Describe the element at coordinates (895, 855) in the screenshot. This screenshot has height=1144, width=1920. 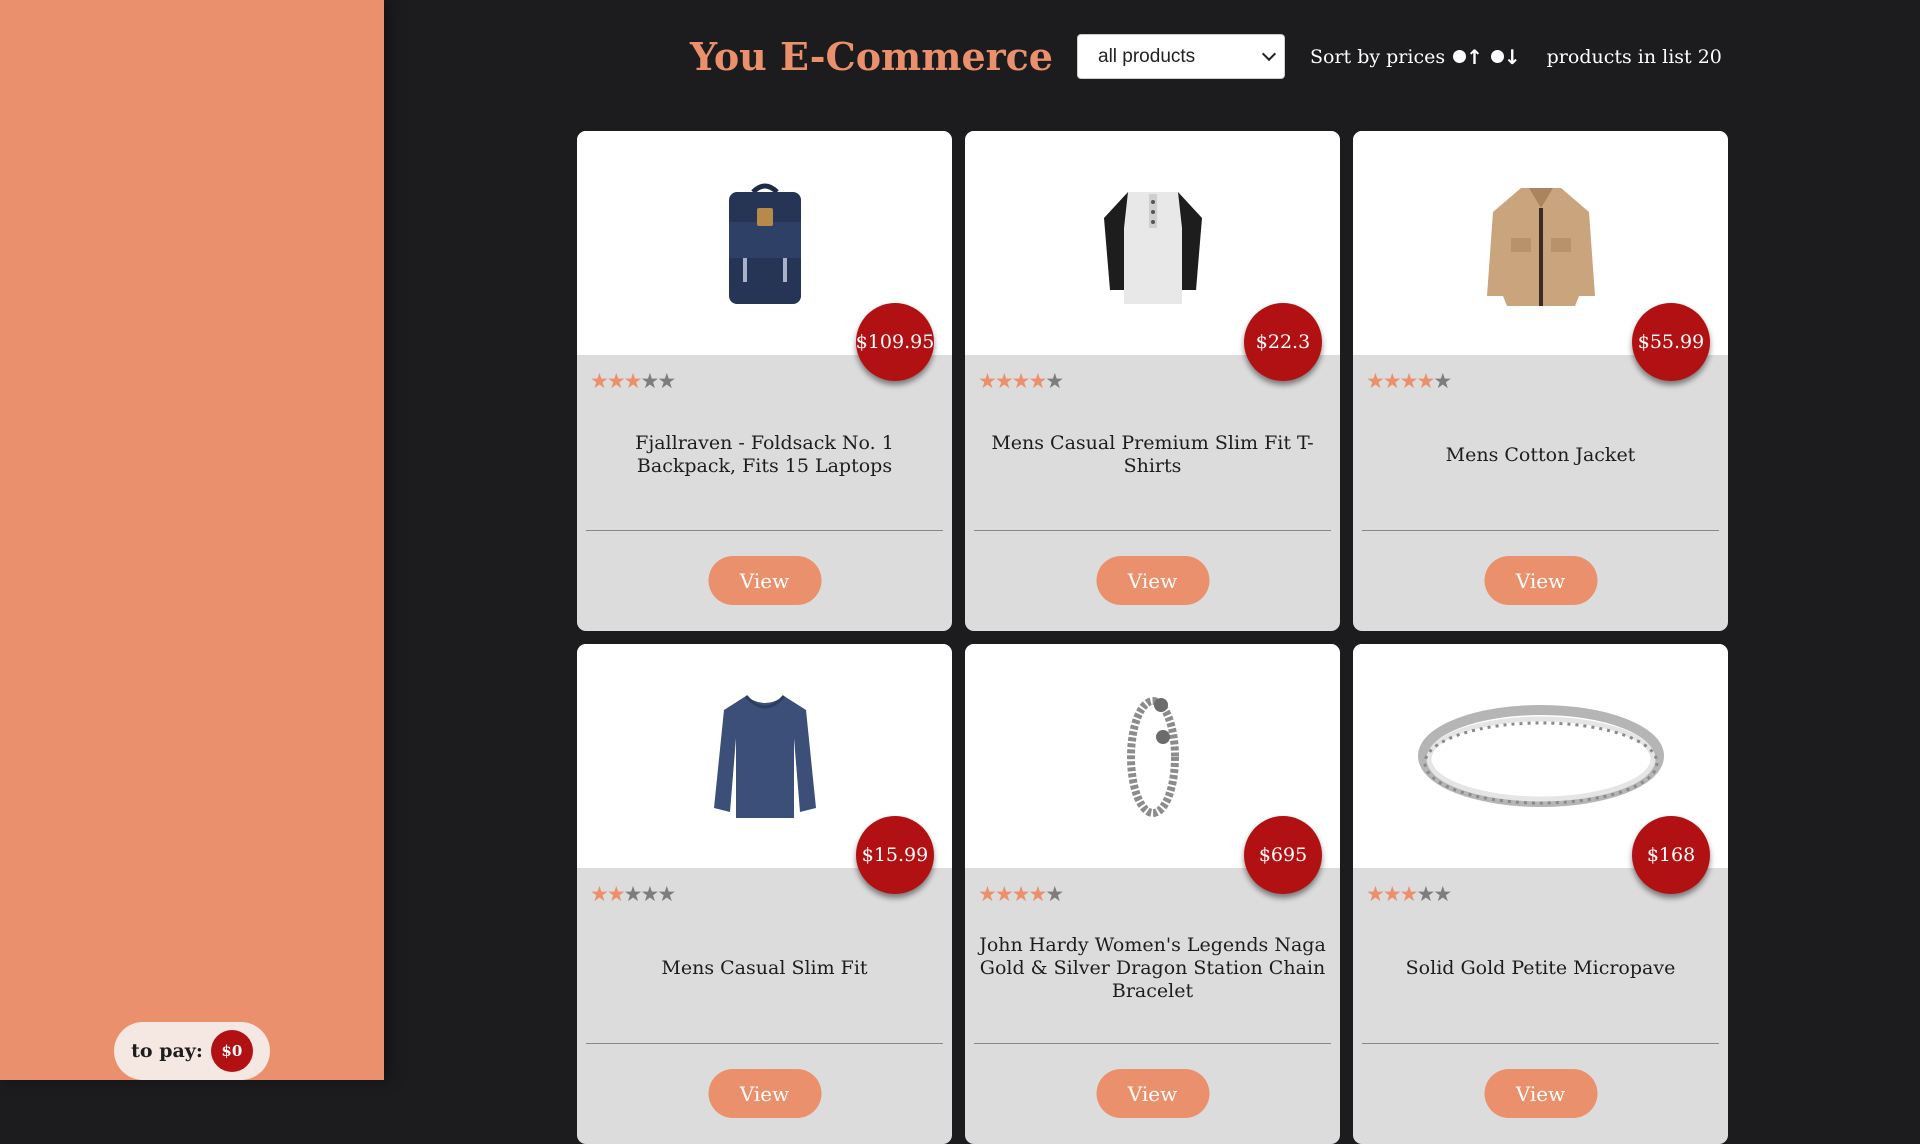
I see `price-badge: $15.99` at that location.